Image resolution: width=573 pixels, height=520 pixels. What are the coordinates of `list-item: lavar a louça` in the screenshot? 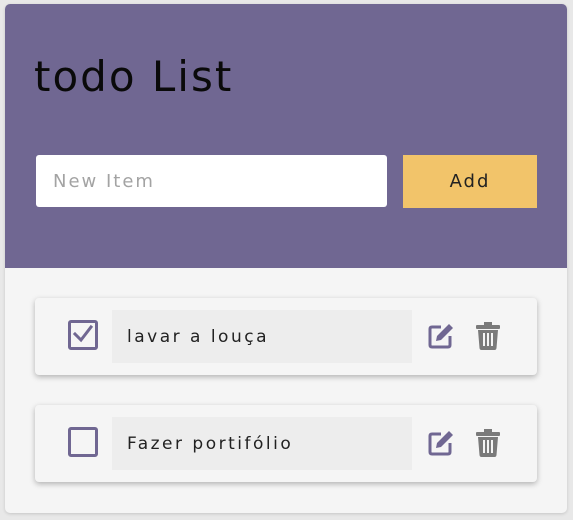 It's located at (286, 336).